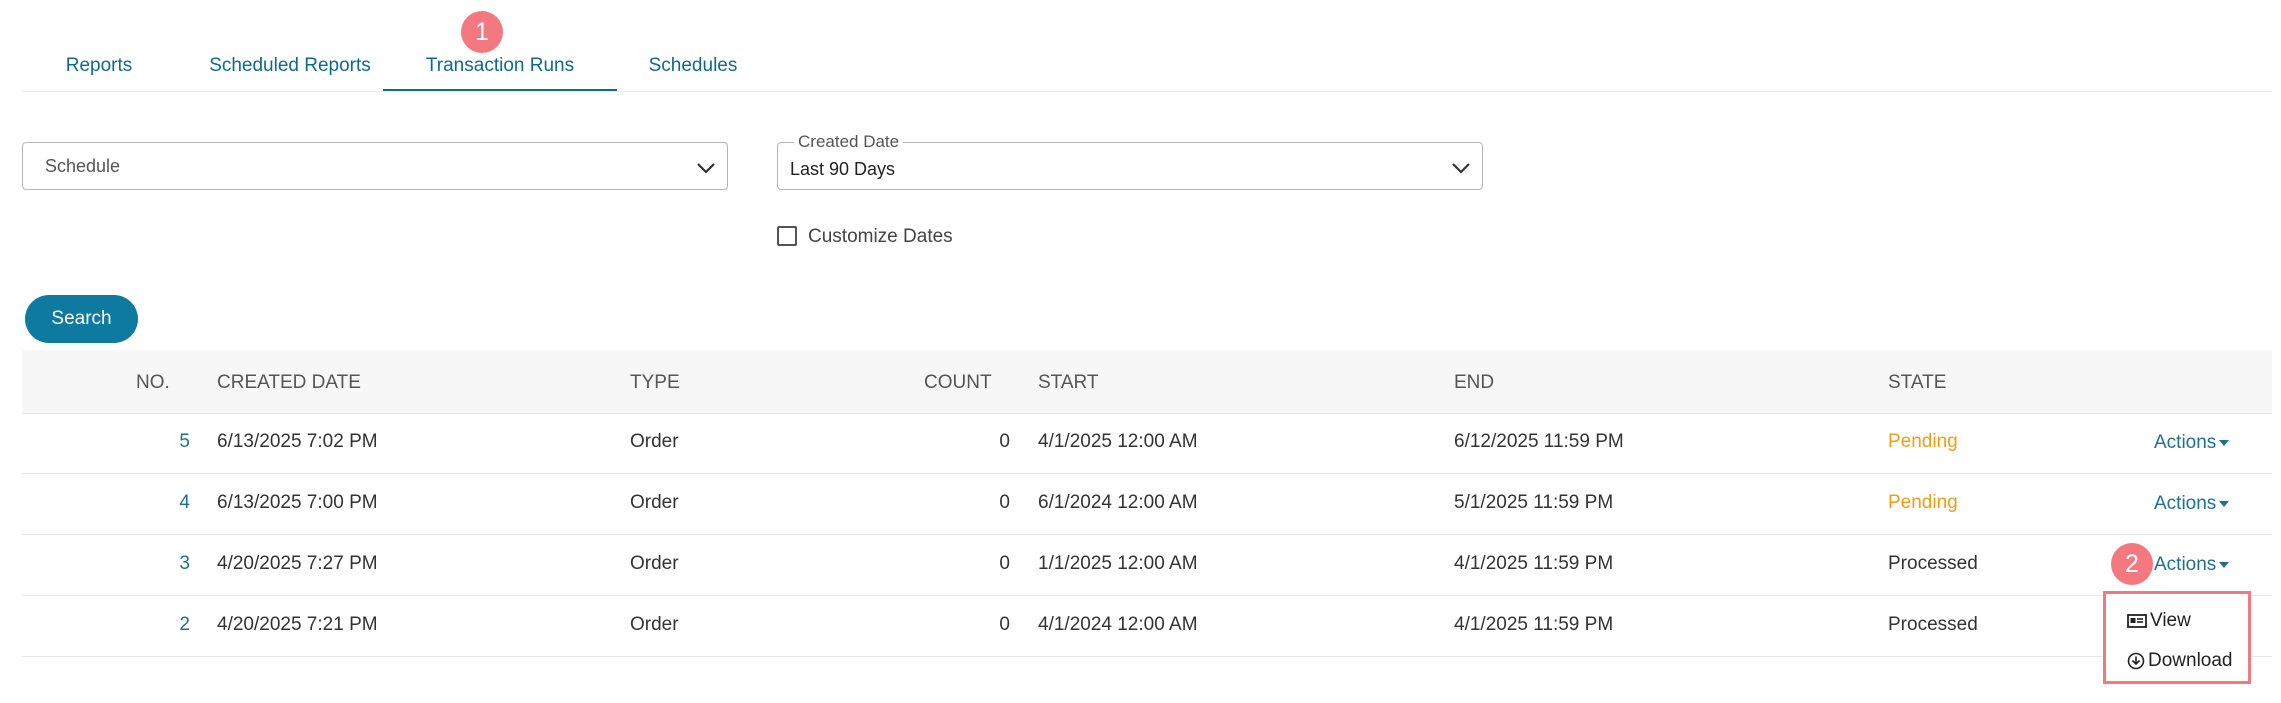 The width and height of the screenshot is (2281, 703). Describe the element at coordinates (787, 236) in the screenshot. I see `customize-dates-checkbox` at that location.